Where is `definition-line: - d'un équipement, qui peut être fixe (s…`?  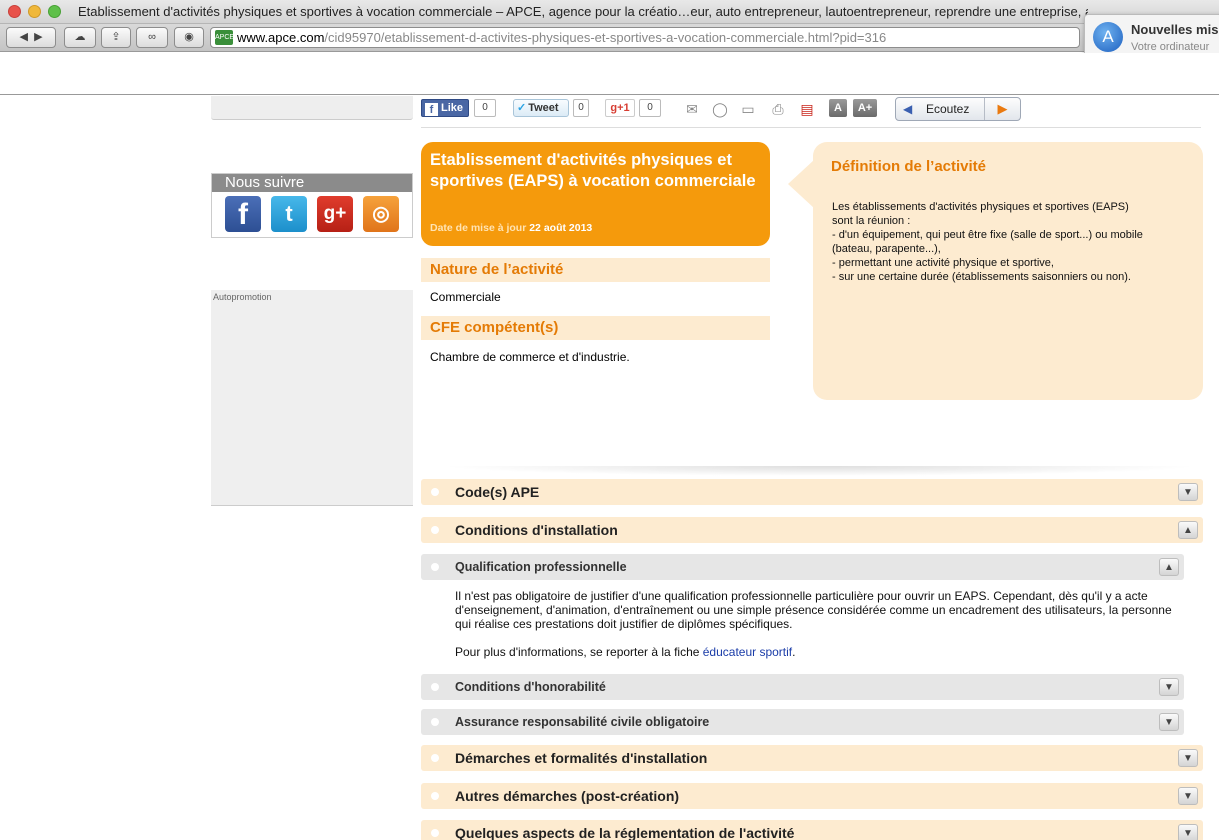 definition-line: - d'un équipement, qui peut être fixe (s… is located at coordinates (987, 235).